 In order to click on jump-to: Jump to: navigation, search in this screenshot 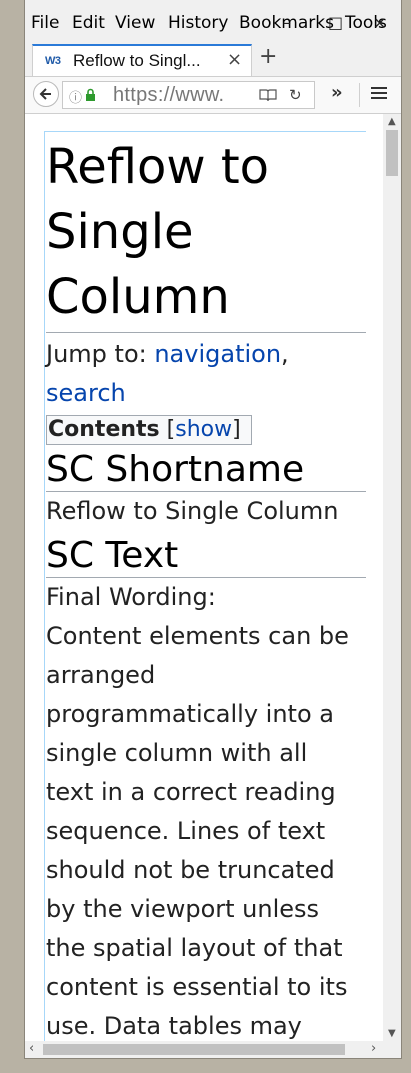, I will do `click(206, 374)`.